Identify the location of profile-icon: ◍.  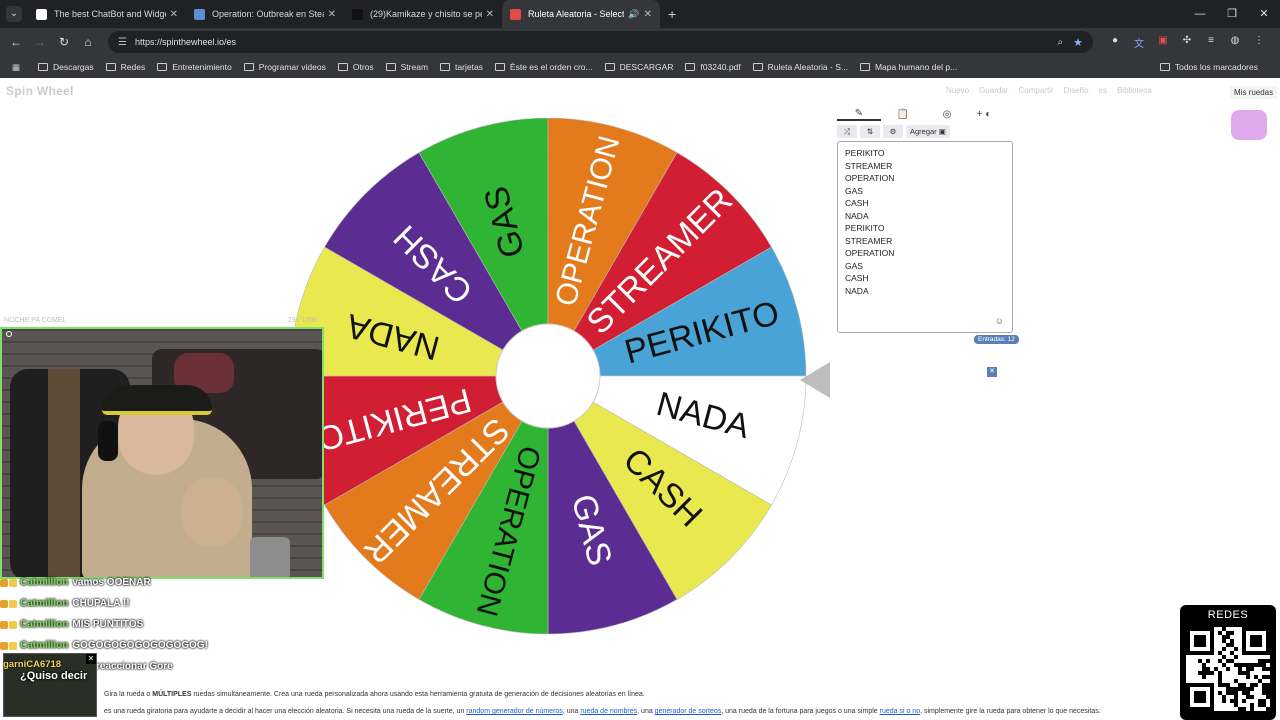
(1235, 42).